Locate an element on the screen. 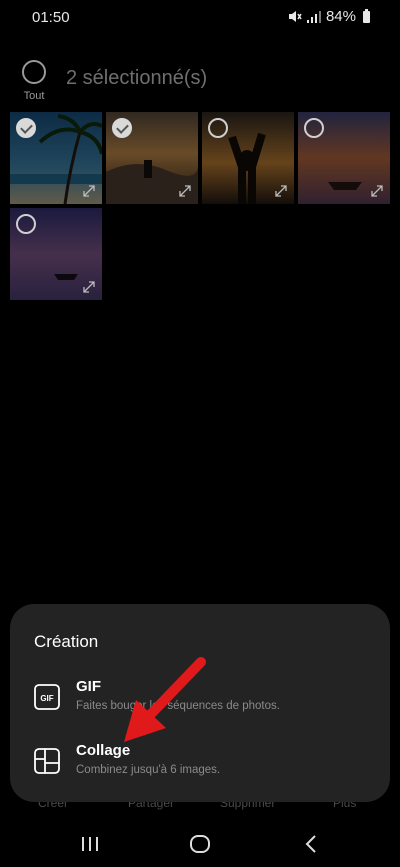 Image resolution: width=400 pixels, height=867 pixels. select-all-circle-icon is located at coordinates (34, 72).